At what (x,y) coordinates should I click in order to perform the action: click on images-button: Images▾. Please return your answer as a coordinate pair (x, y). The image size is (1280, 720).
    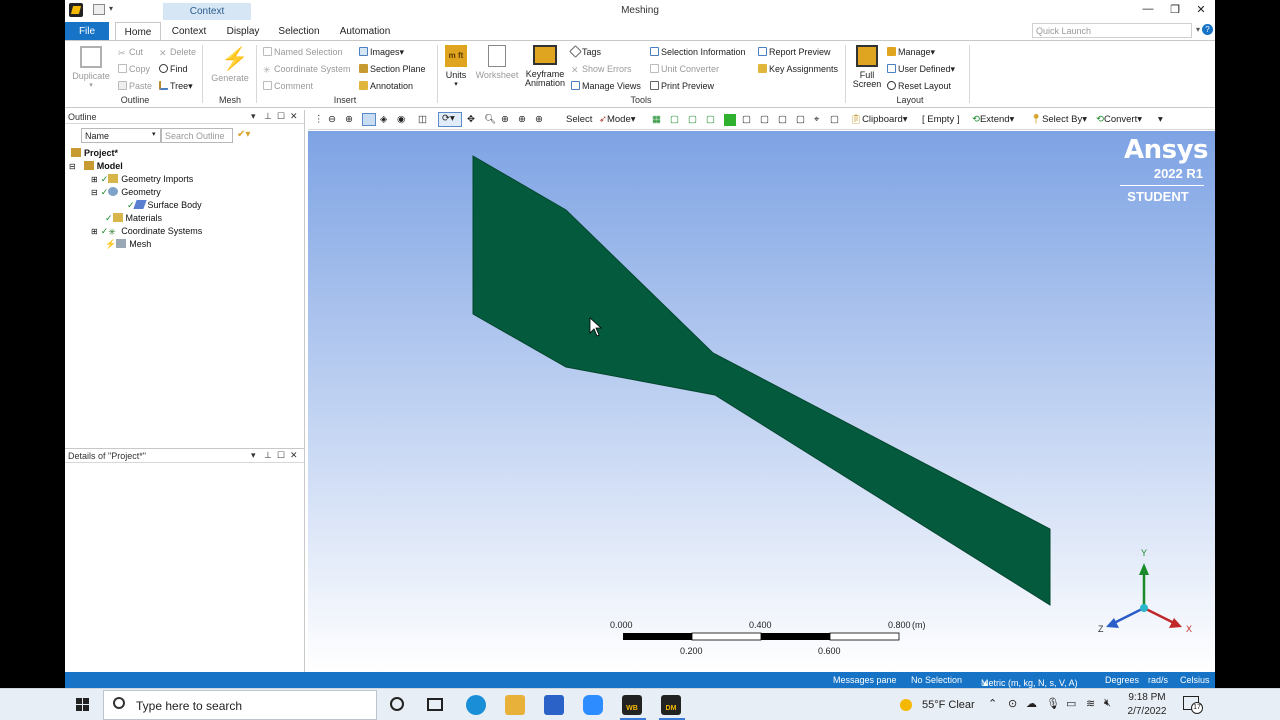
    Looking at the image, I should click on (381, 52).